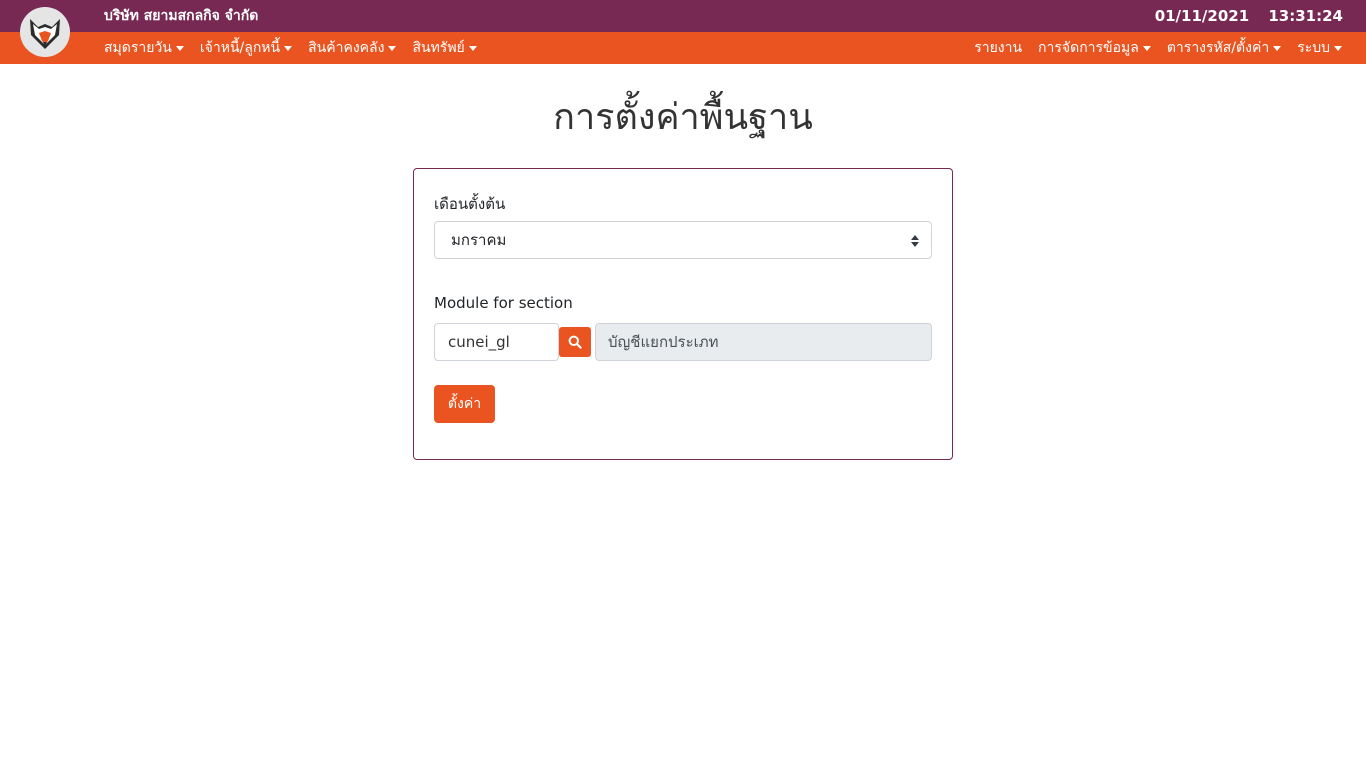  Describe the element at coordinates (240, 48) in the screenshot. I see `nav-item-label: เจ้าหนี้/ลูกหนี้` at that location.